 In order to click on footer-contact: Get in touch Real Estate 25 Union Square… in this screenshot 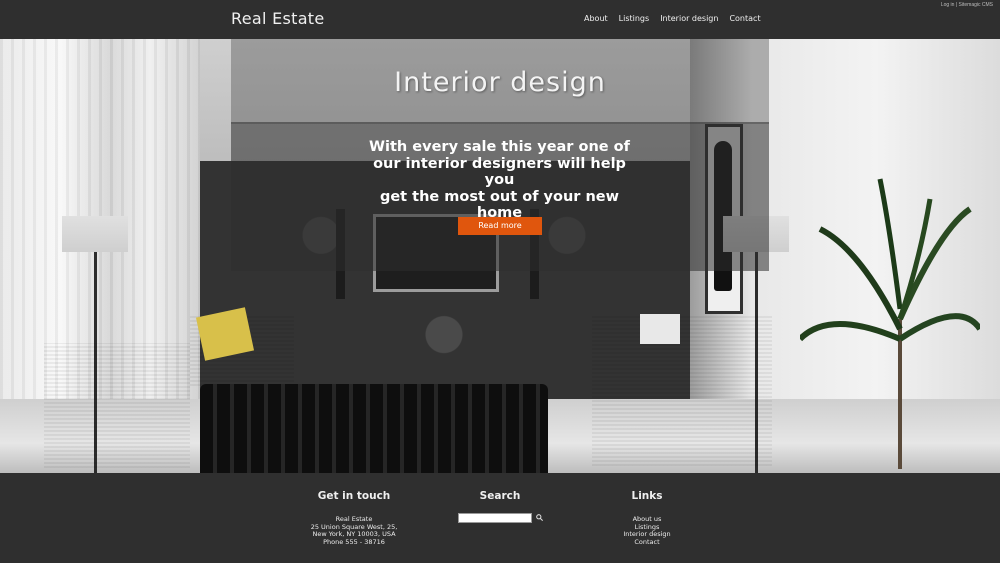, I will do `click(354, 509)`.